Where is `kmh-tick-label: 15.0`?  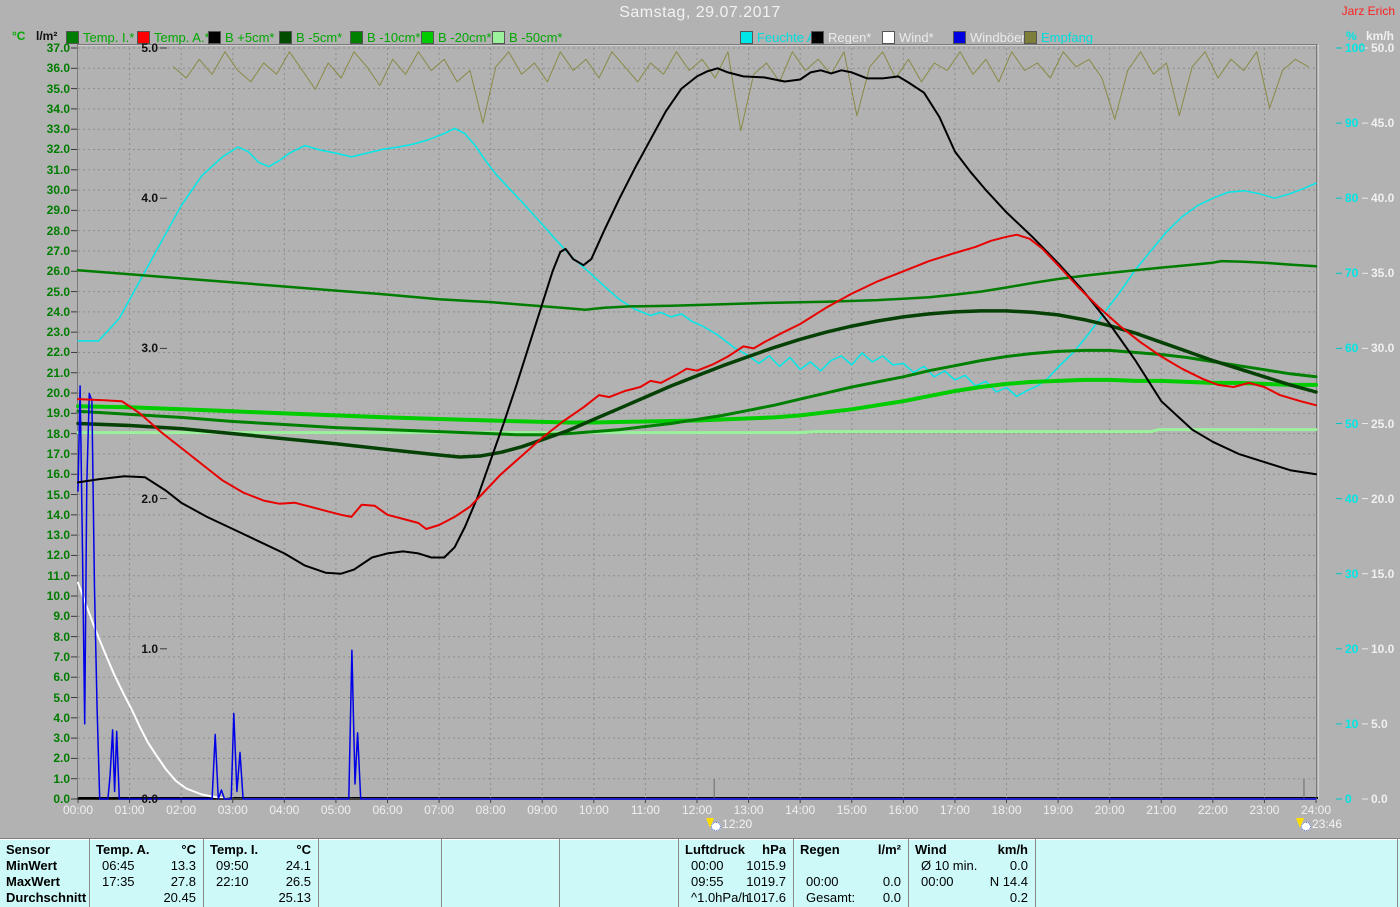 kmh-tick-label: 15.0 is located at coordinates (1383, 573).